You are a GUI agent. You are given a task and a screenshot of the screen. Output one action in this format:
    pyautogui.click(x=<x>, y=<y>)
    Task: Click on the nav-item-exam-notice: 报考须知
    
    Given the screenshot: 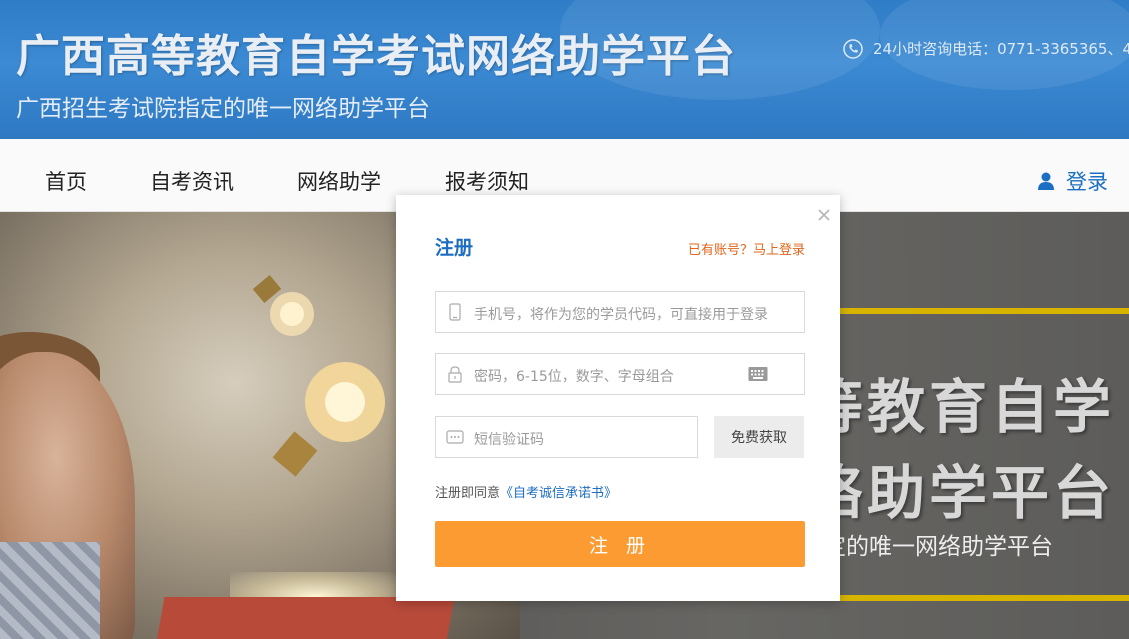 What is the action you would take?
    pyautogui.click(x=487, y=181)
    